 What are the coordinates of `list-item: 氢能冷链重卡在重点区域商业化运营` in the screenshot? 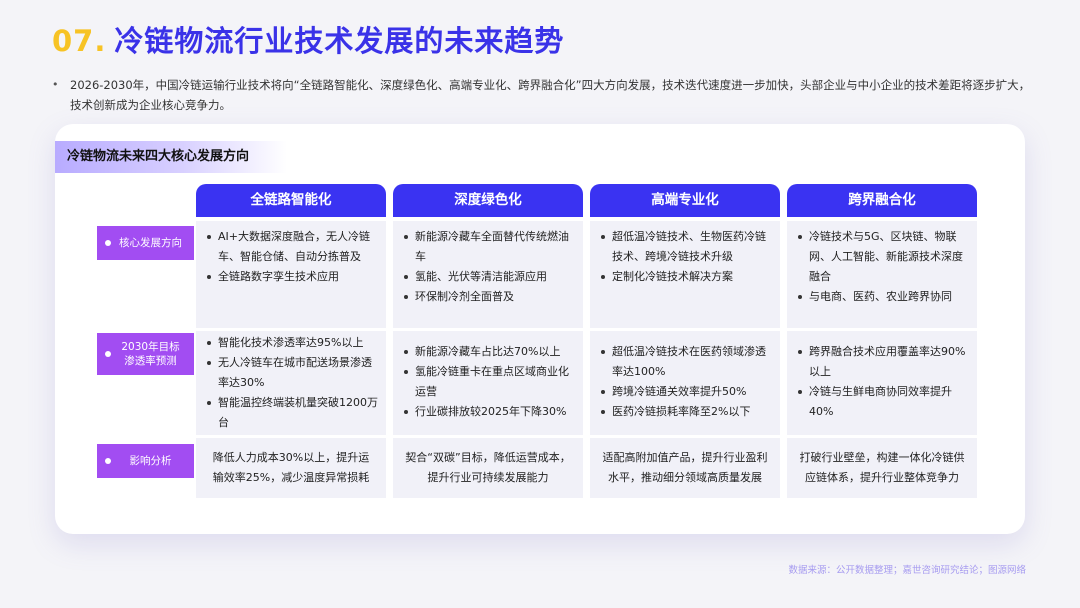 It's located at (489, 382).